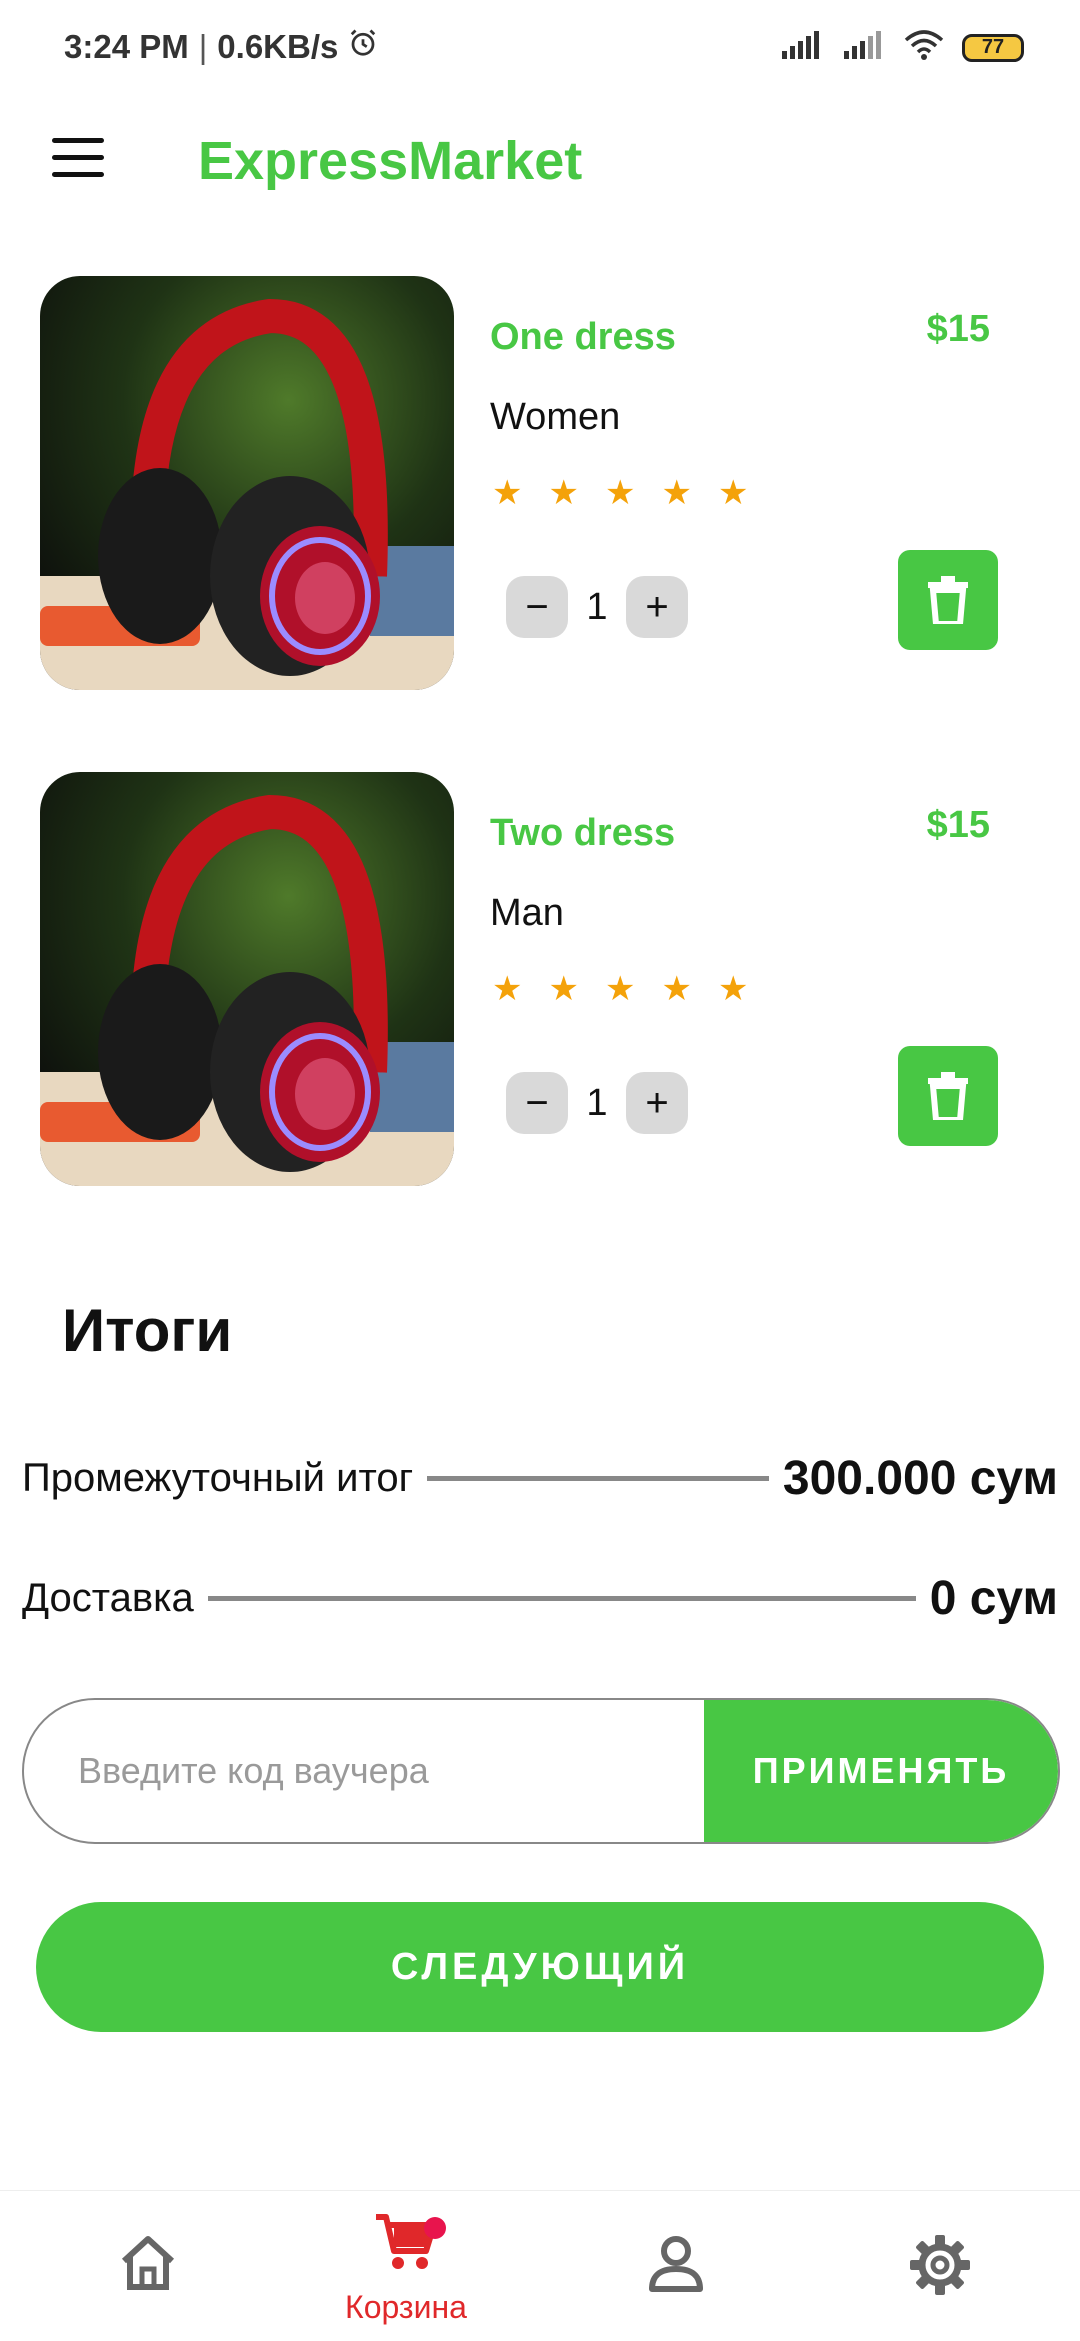 This screenshot has width=1080, height=2341. I want to click on subtotal-value: 300.000 сум, so click(920, 1478).